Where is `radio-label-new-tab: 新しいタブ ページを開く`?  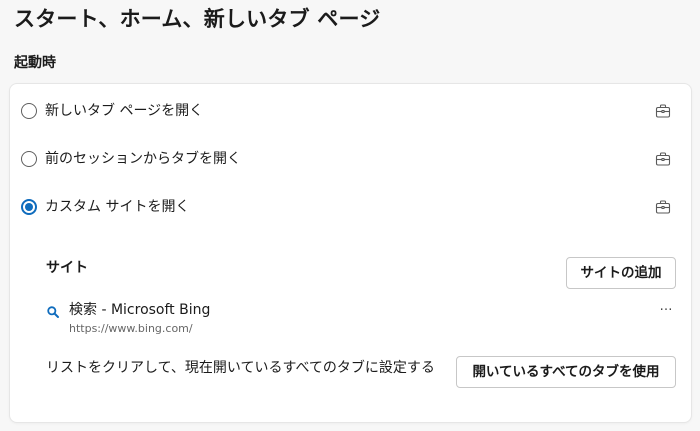
radio-label-new-tab: 新しいタブ ページを開く is located at coordinates (124, 111).